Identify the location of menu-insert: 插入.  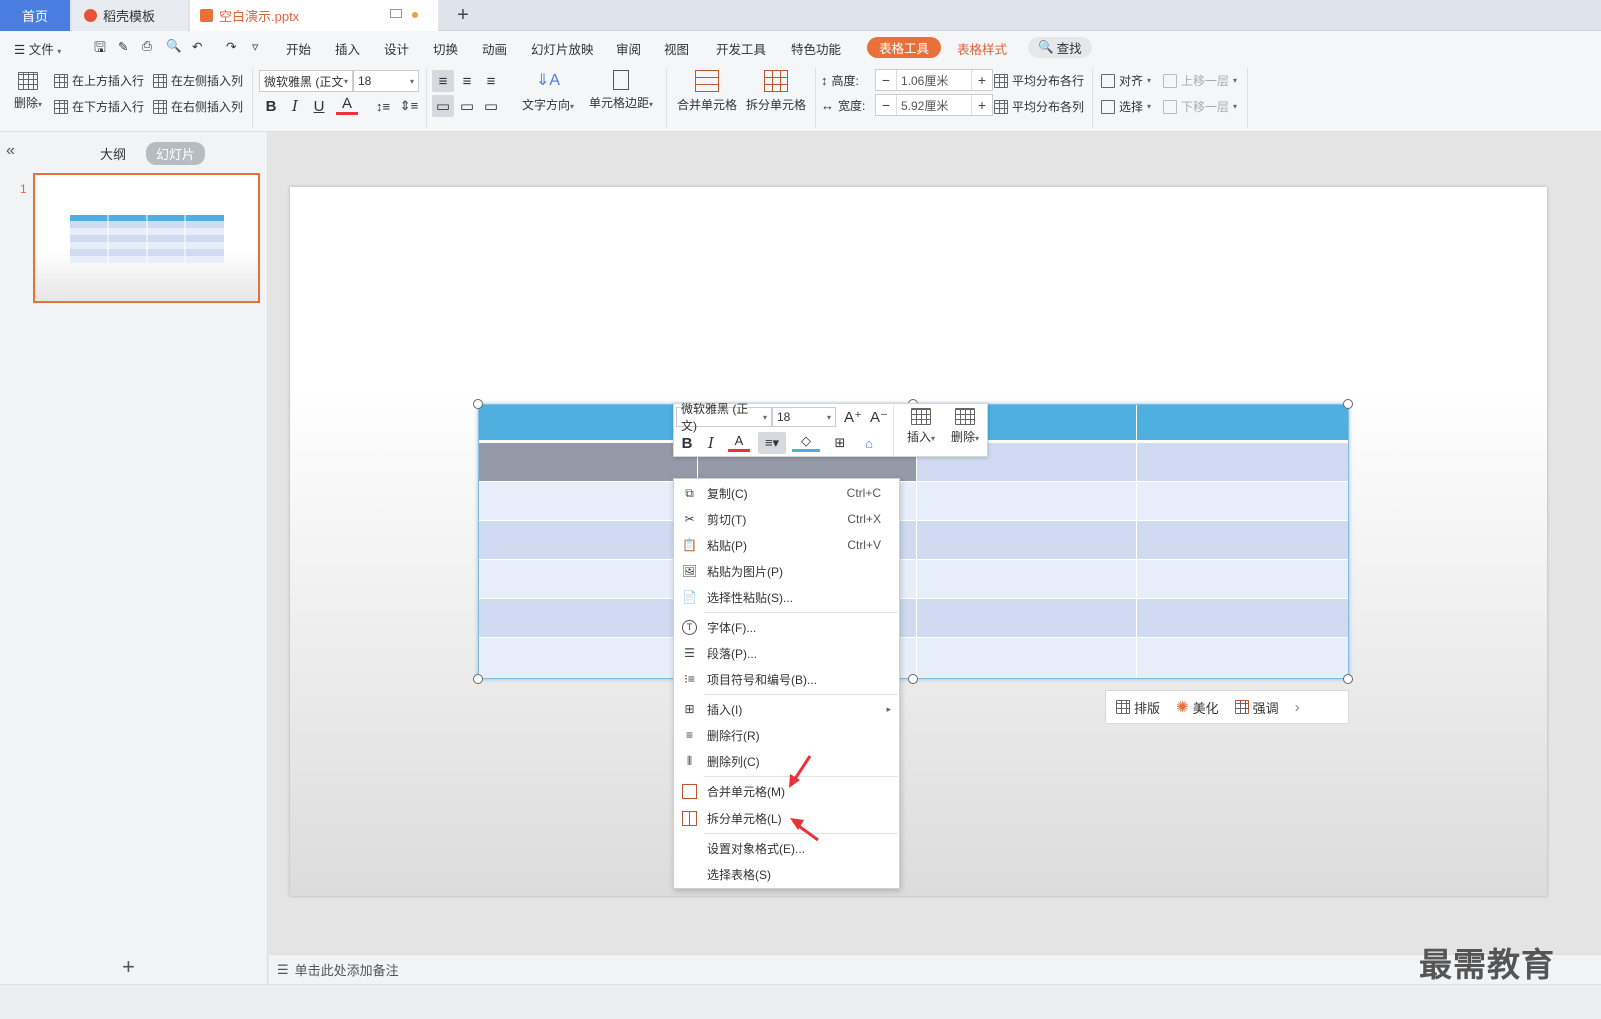
(347, 48).